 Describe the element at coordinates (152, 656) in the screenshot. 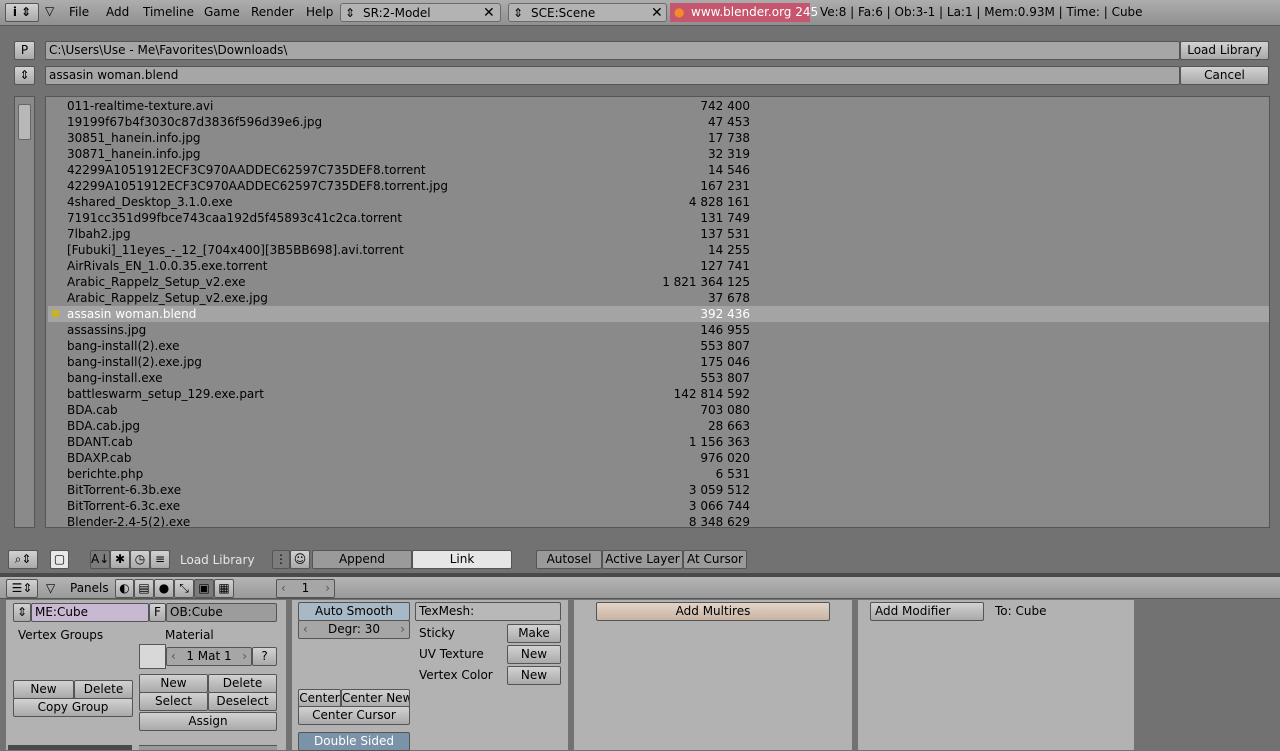

I see `material-color-swatch` at that location.